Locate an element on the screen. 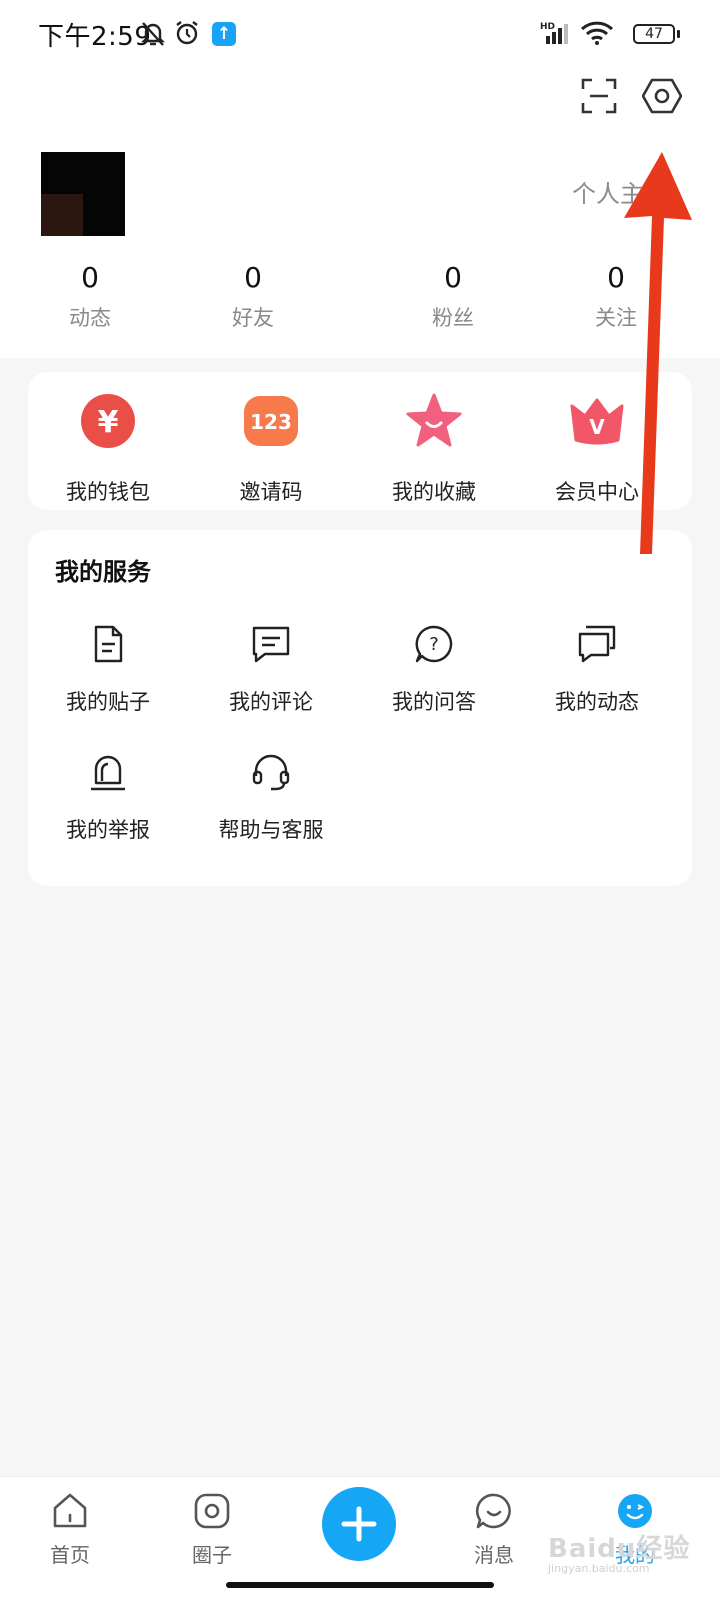 The height and width of the screenshot is (1601, 720). wallet-icon: ¥ is located at coordinates (108, 421).